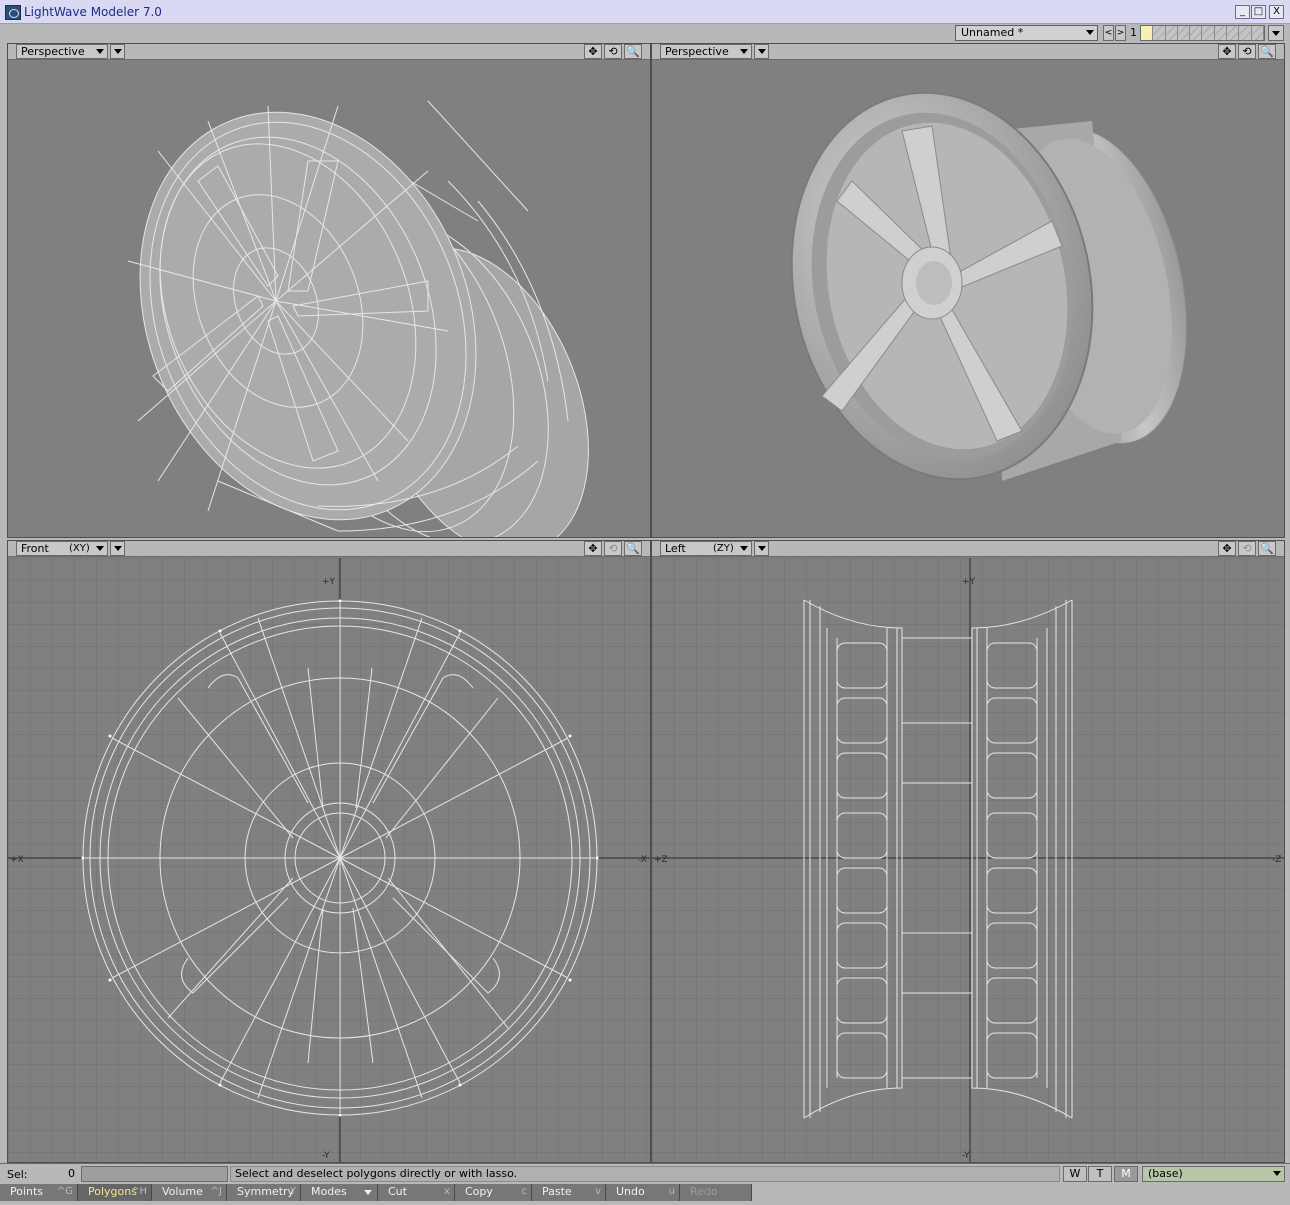  I want to click on prev-layer-button: <, so click(1108, 33).